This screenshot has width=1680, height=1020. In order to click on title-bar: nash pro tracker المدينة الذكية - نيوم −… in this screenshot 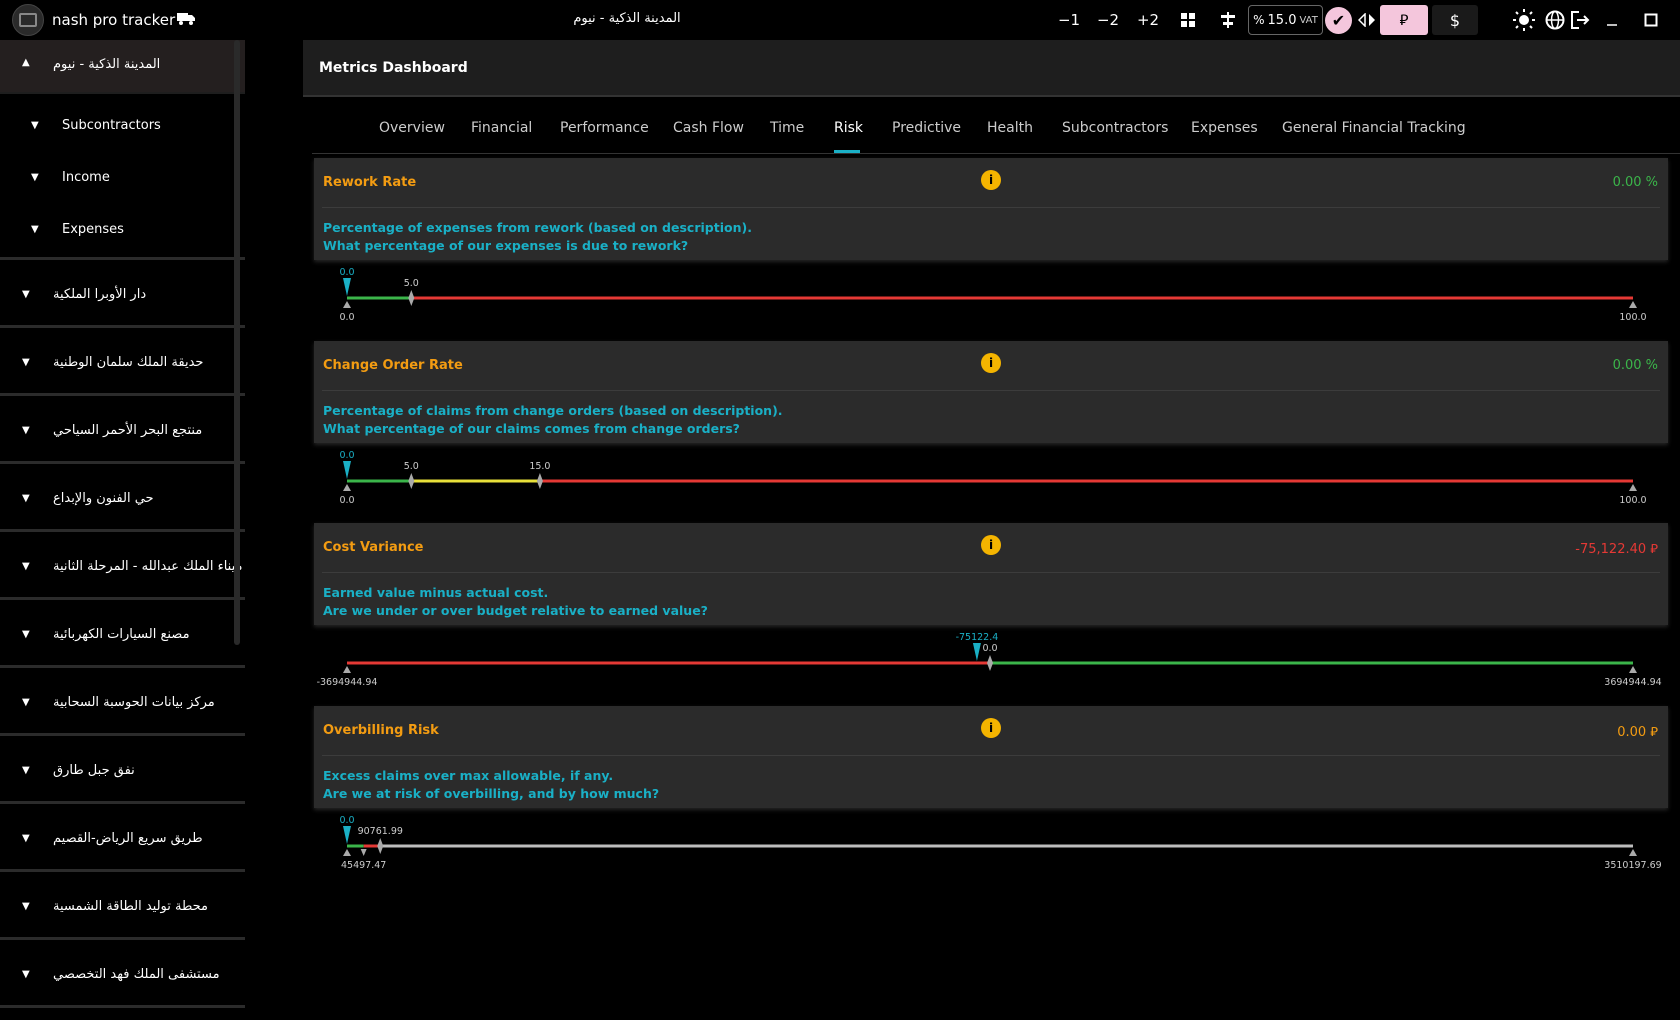, I will do `click(840, 20)`.